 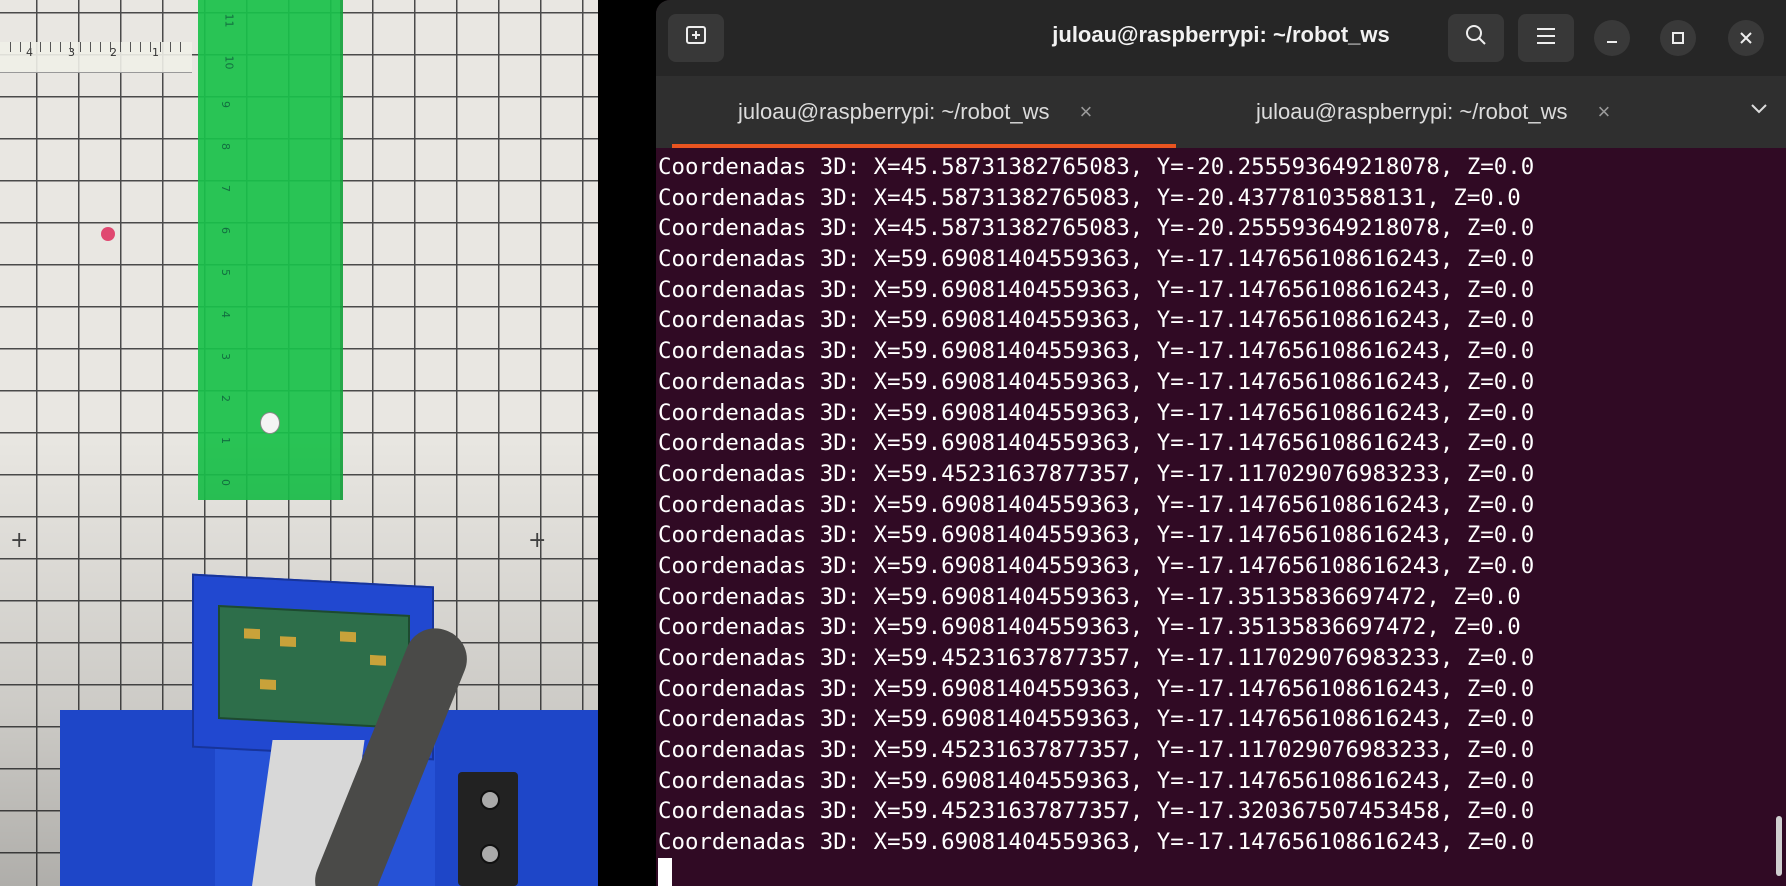 What do you see at coordinates (225, 188) in the screenshot?
I see `ruler-number: 7` at bounding box center [225, 188].